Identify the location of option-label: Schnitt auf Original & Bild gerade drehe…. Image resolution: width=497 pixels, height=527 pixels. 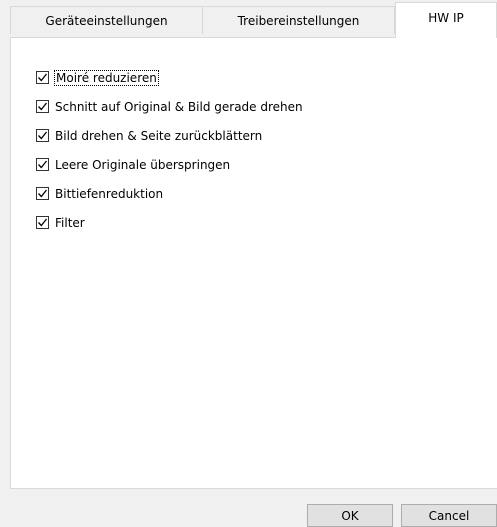
(179, 106).